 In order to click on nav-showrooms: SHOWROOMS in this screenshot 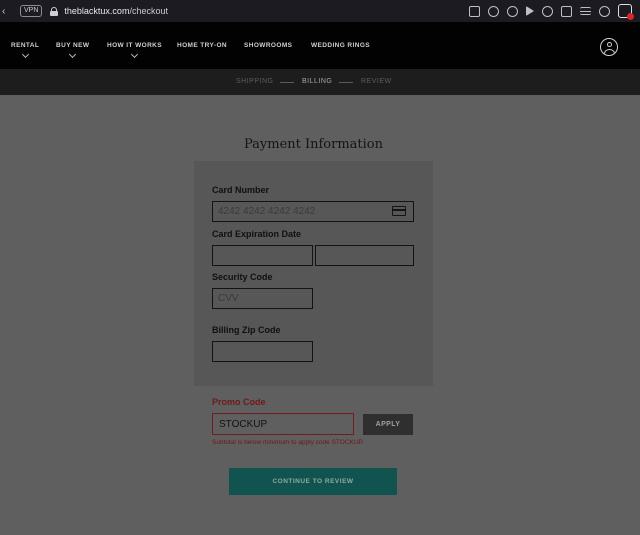, I will do `click(268, 45)`.